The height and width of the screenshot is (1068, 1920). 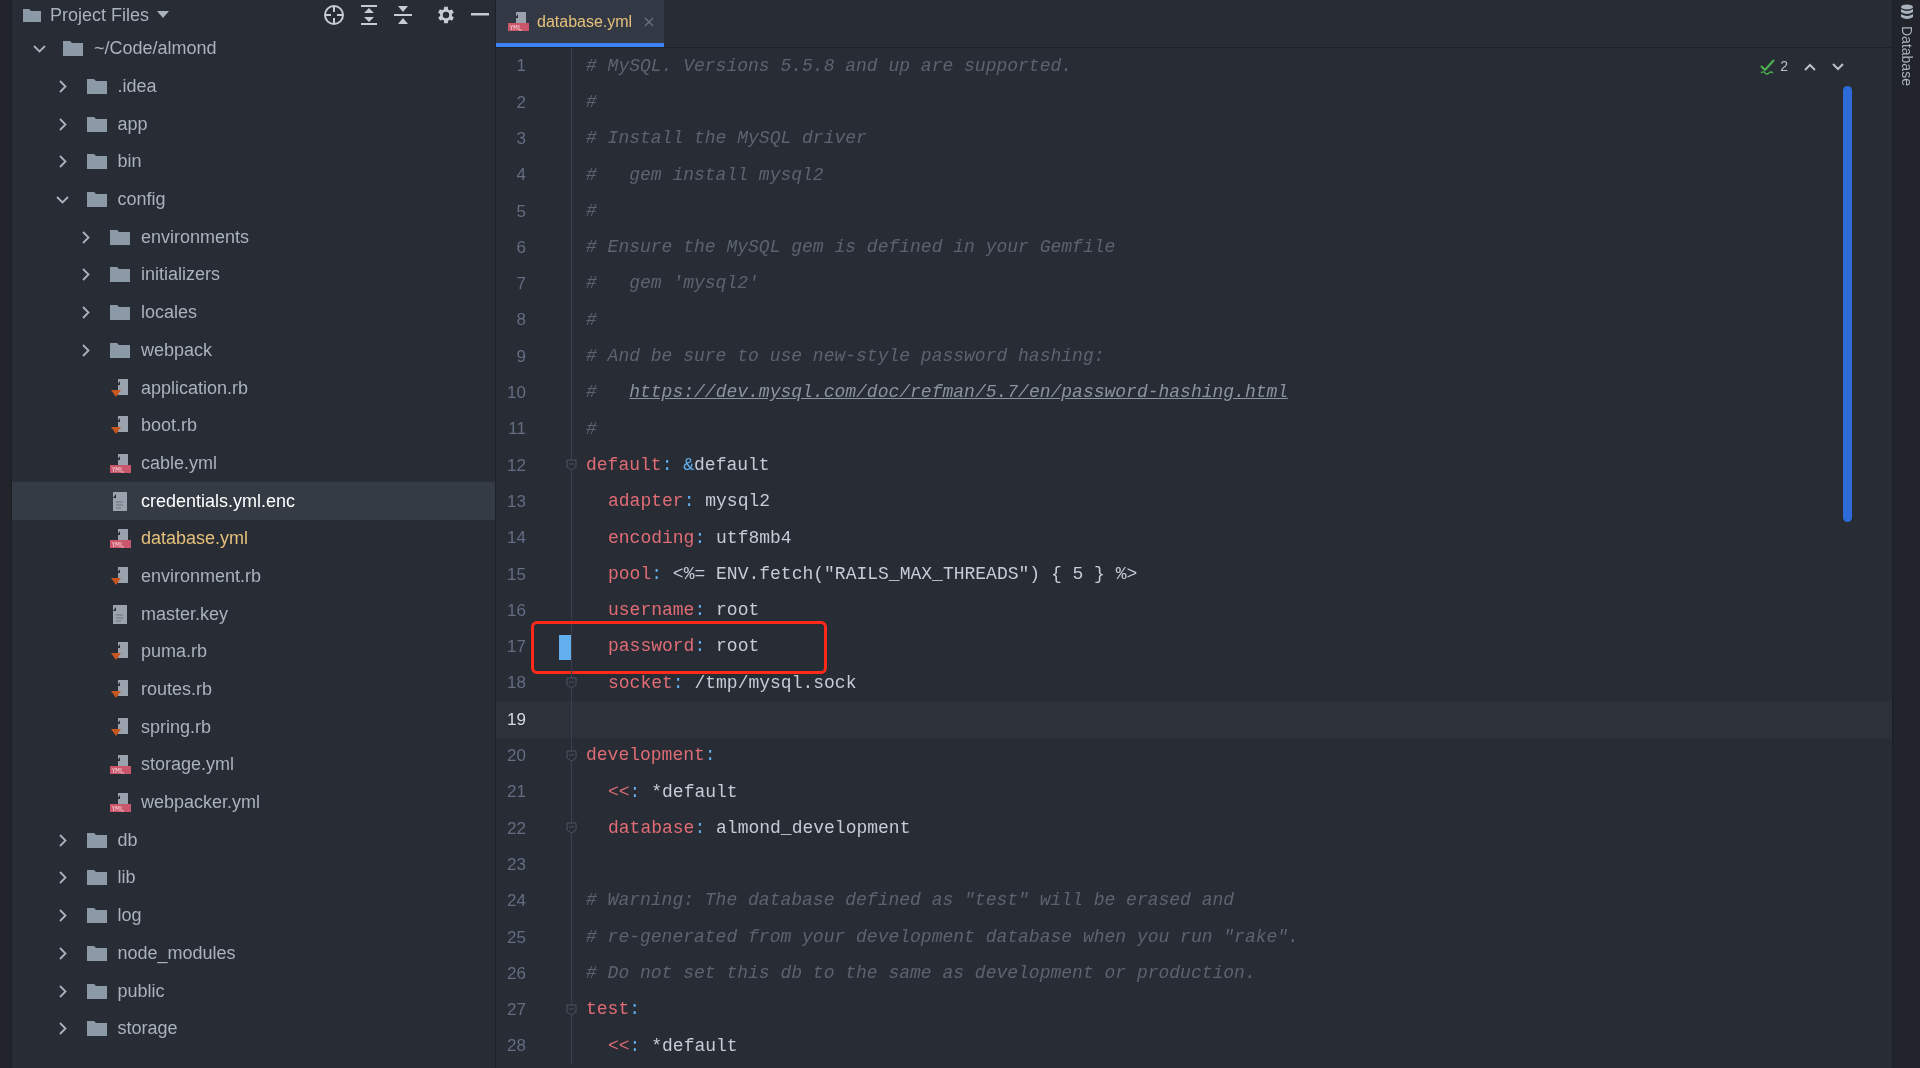 What do you see at coordinates (1768, 66) in the screenshot?
I see `check-icon` at bounding box center [1768, 66].